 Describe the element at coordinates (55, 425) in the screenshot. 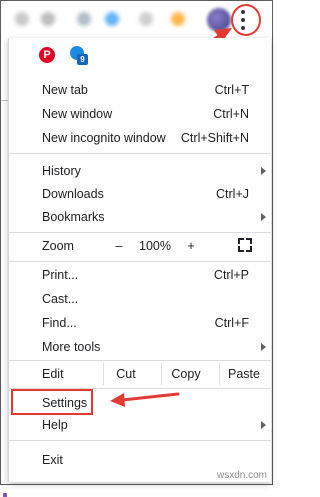

I see `menu-label: Help` at that location.